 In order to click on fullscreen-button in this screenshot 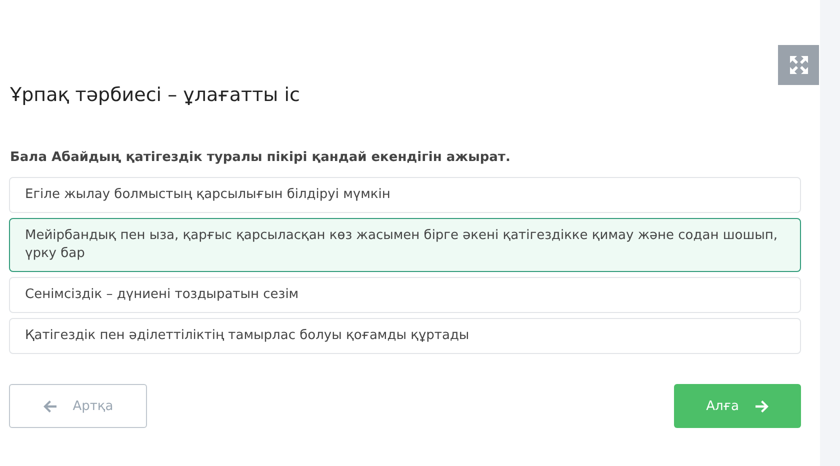, I will do `click(798, 65)`.